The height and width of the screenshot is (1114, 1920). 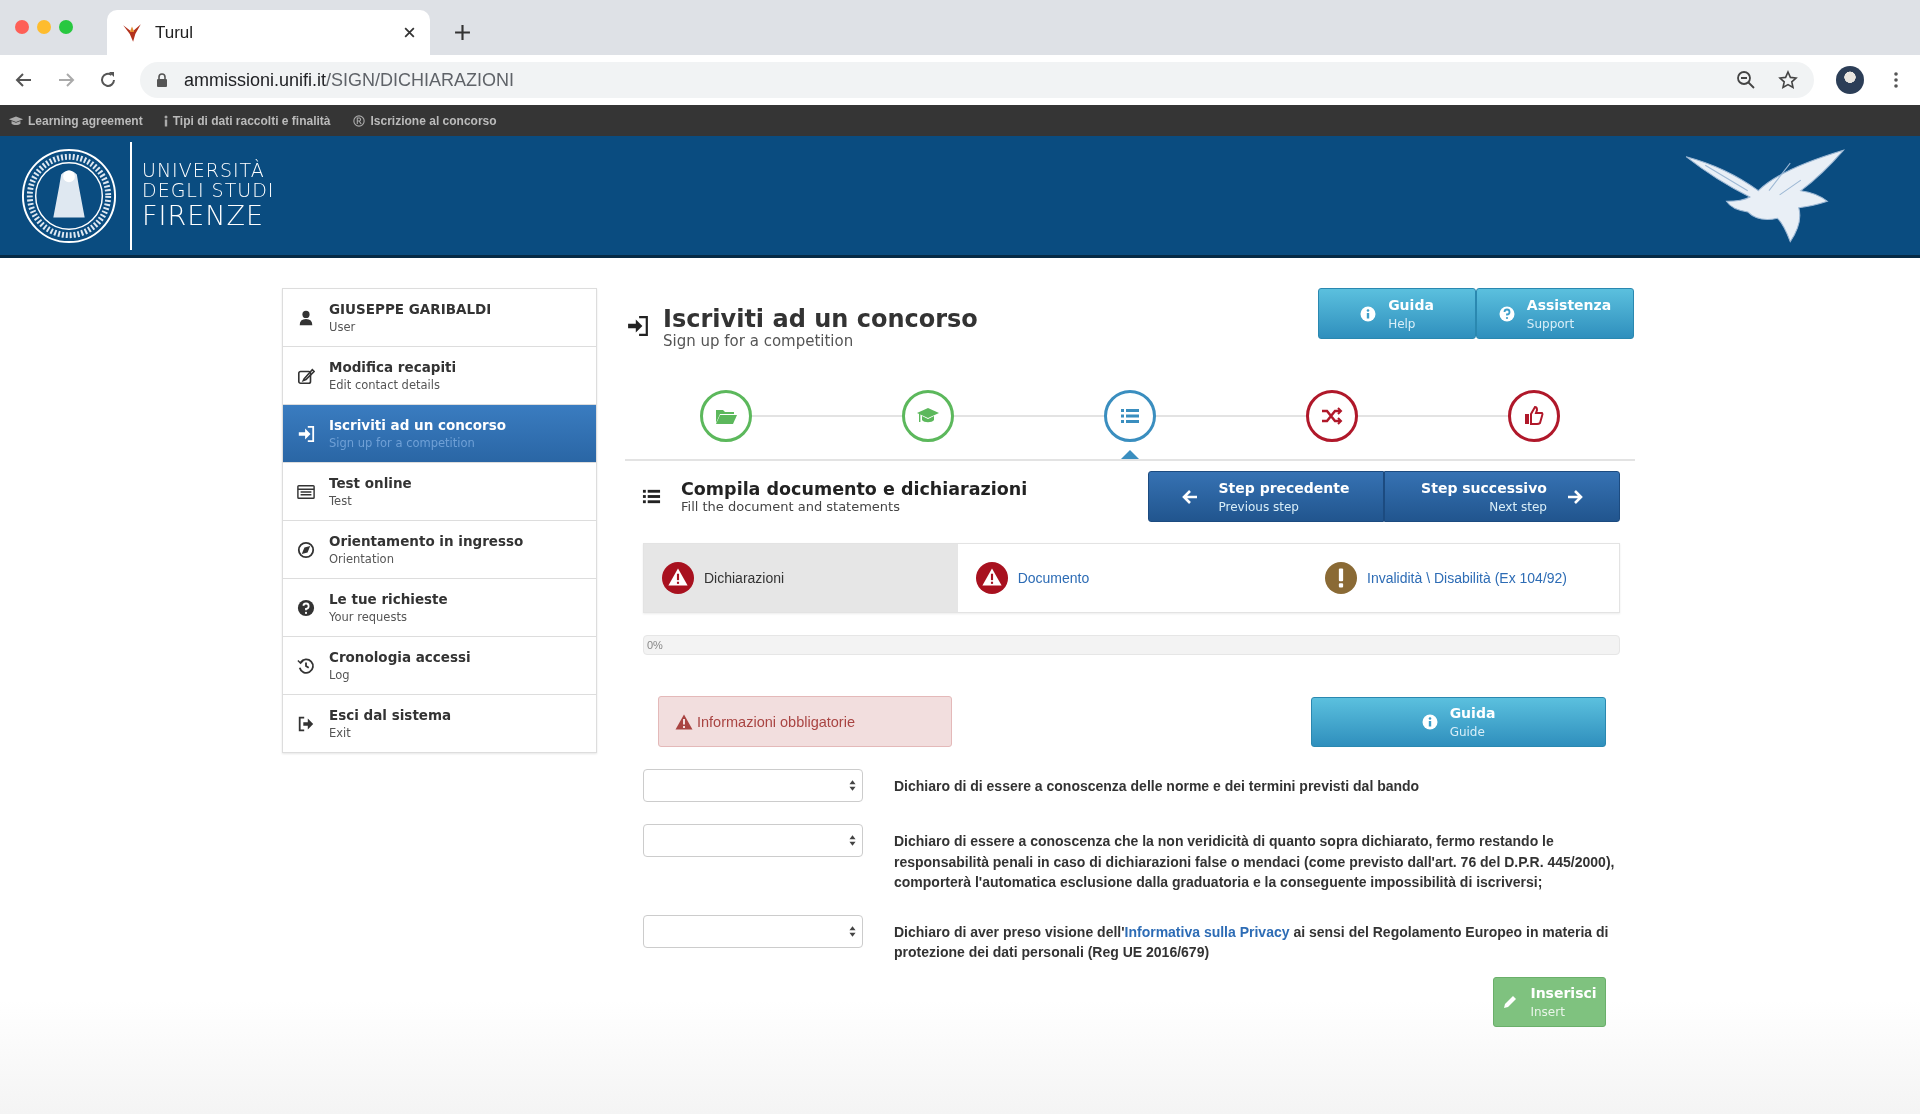 I want to click on tab: Invalidità \ Disabilità (Ex 104/92), so click(x=1445, y=578).